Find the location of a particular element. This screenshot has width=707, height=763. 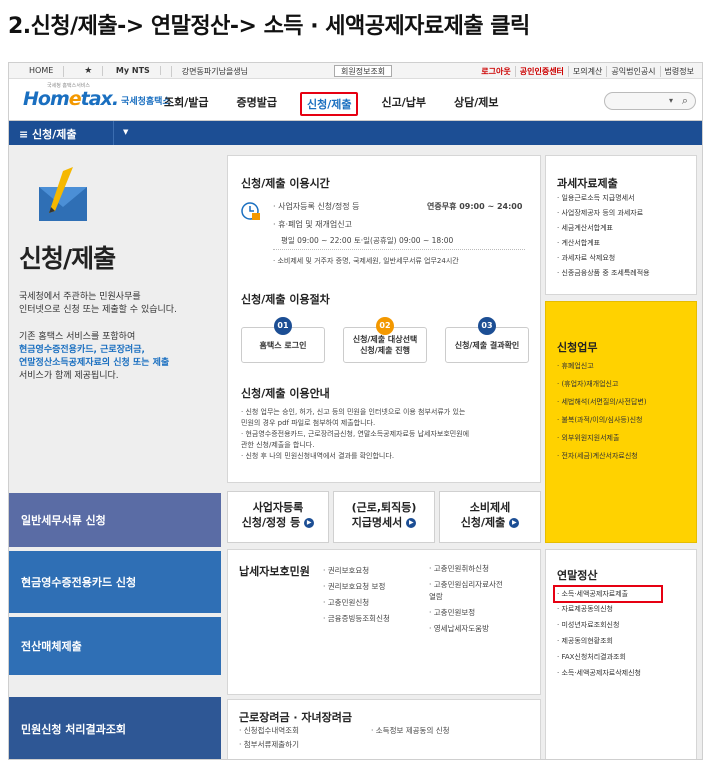

my-nts-link: ★ My NTS is located at coordinates (118, 71).